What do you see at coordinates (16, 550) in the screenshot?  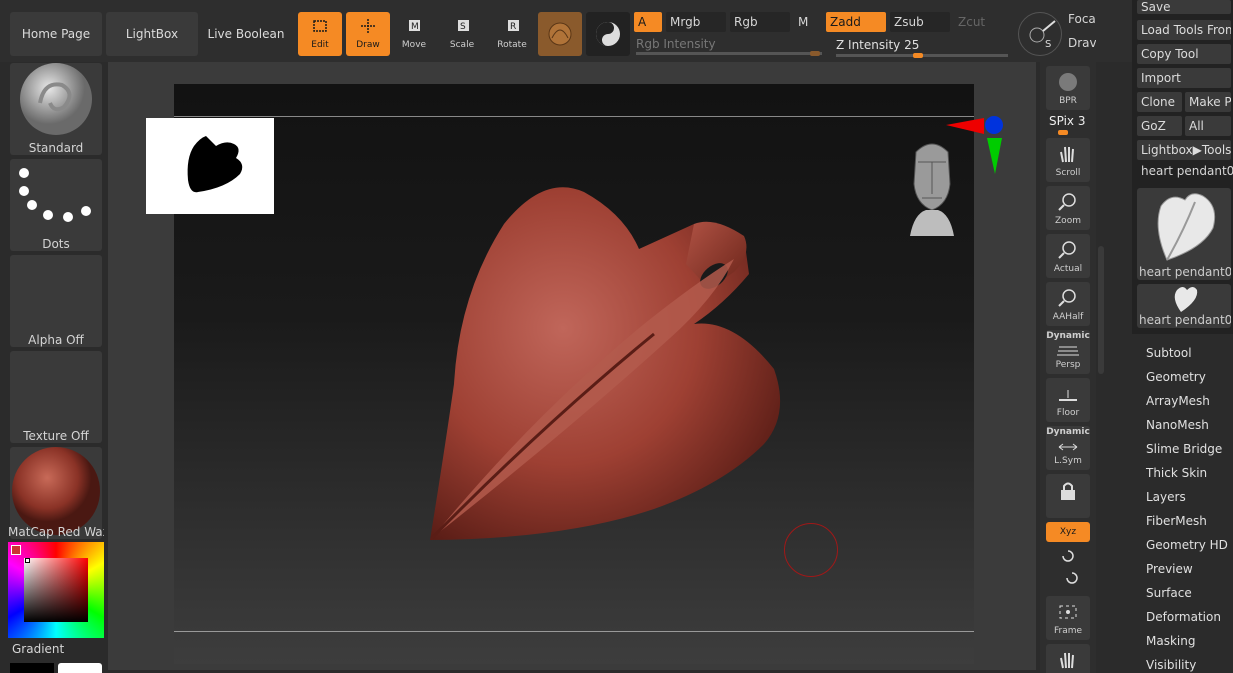 I see `color-swatch` at bounding box center [16, 550].